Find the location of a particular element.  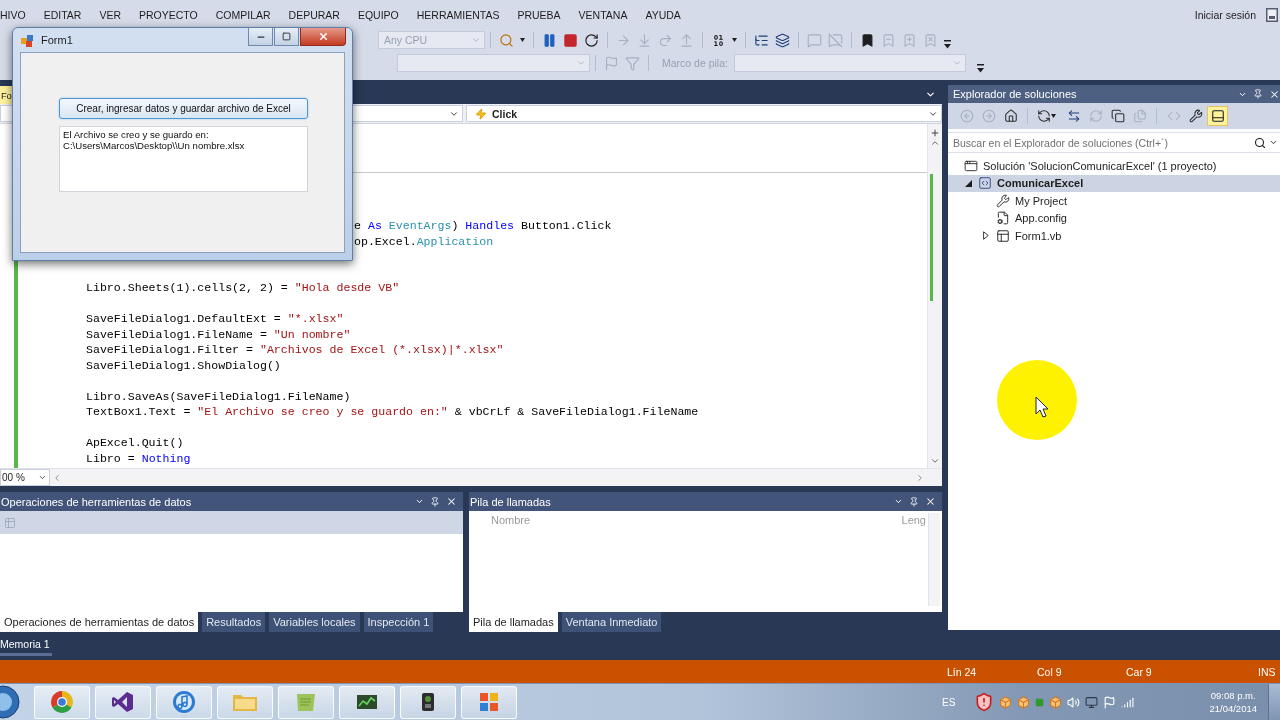

panel-tab: Inspección 1 is located at coordinates (398, 622).